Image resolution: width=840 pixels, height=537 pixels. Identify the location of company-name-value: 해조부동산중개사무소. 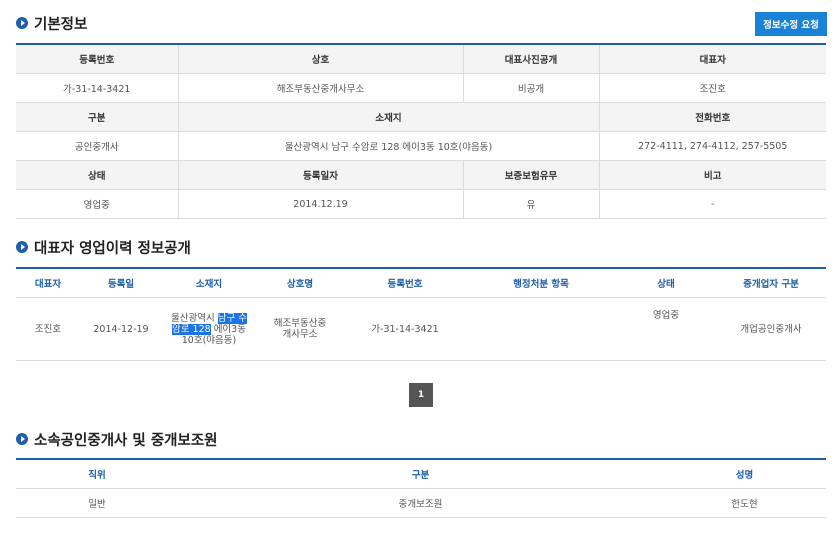
(320, 88).